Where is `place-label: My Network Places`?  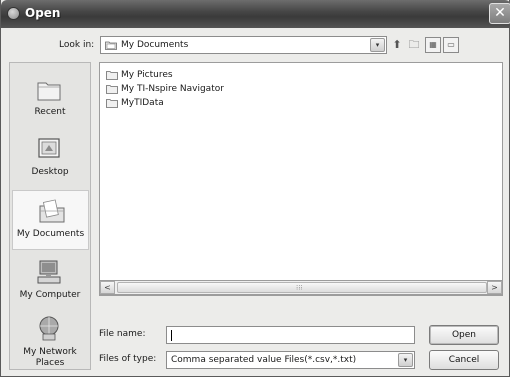
place-label: My Network Places is located at coordinates (50, 357).